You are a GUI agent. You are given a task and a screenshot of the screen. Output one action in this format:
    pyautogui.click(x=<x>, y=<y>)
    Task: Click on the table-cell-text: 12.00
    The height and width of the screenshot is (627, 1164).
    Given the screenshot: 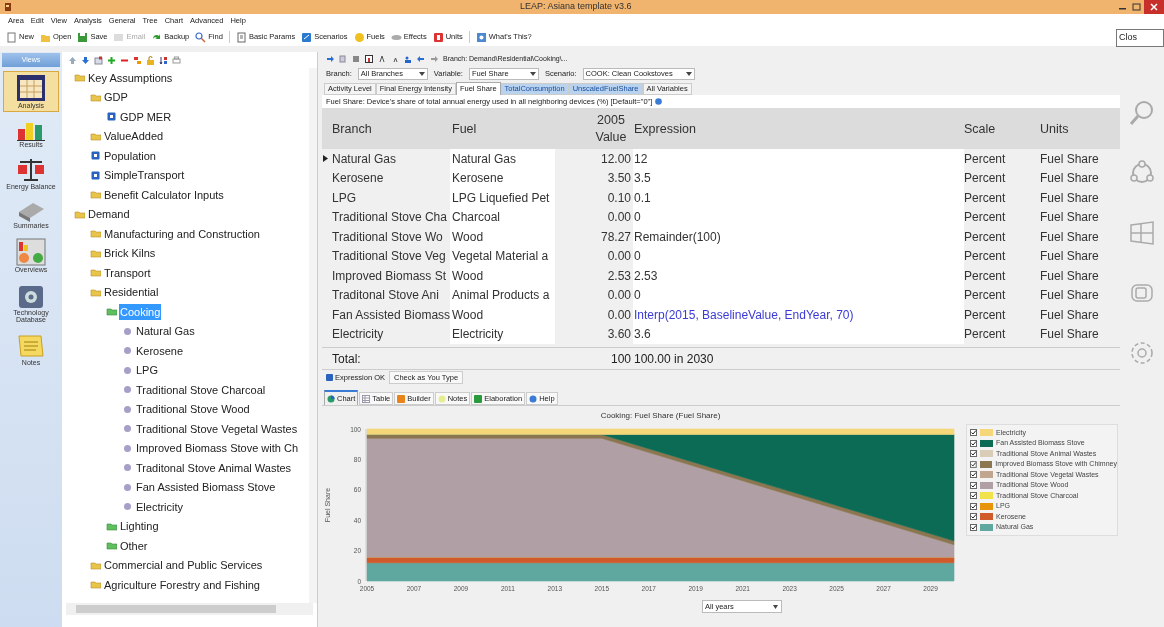 What is the action you would take?
    pyautogui.click(x=615, y=159)
    